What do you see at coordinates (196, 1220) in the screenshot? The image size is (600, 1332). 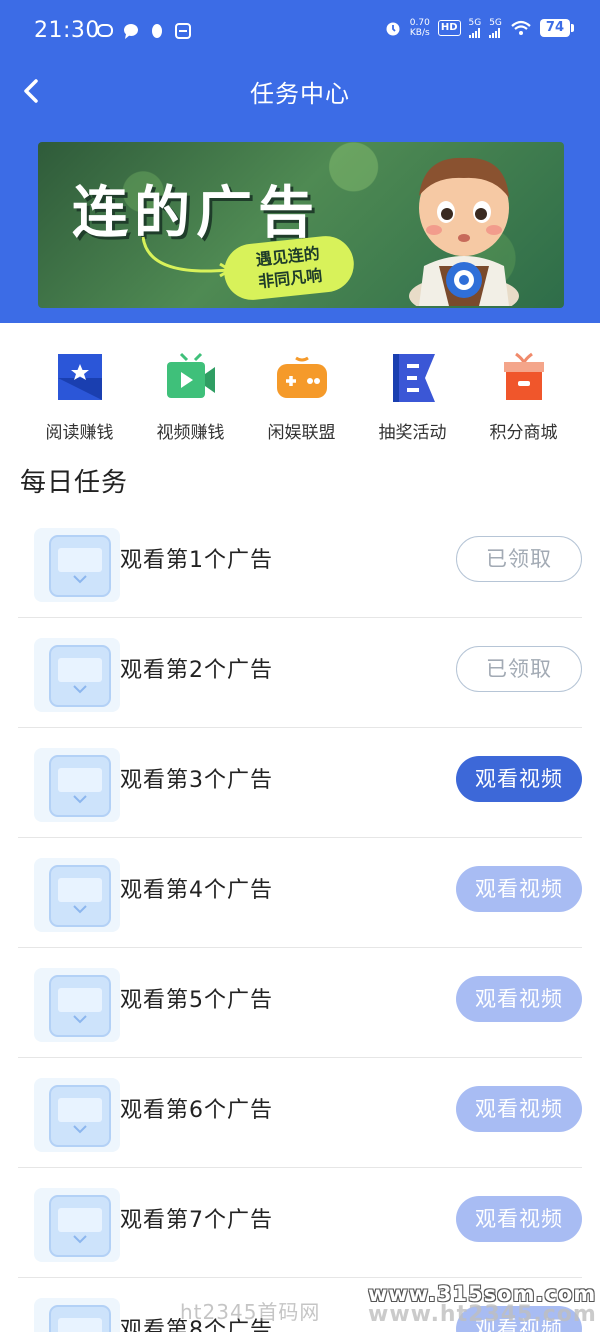 I see `task-label: 观看第7个广告` at bounding box center [196, 1220].